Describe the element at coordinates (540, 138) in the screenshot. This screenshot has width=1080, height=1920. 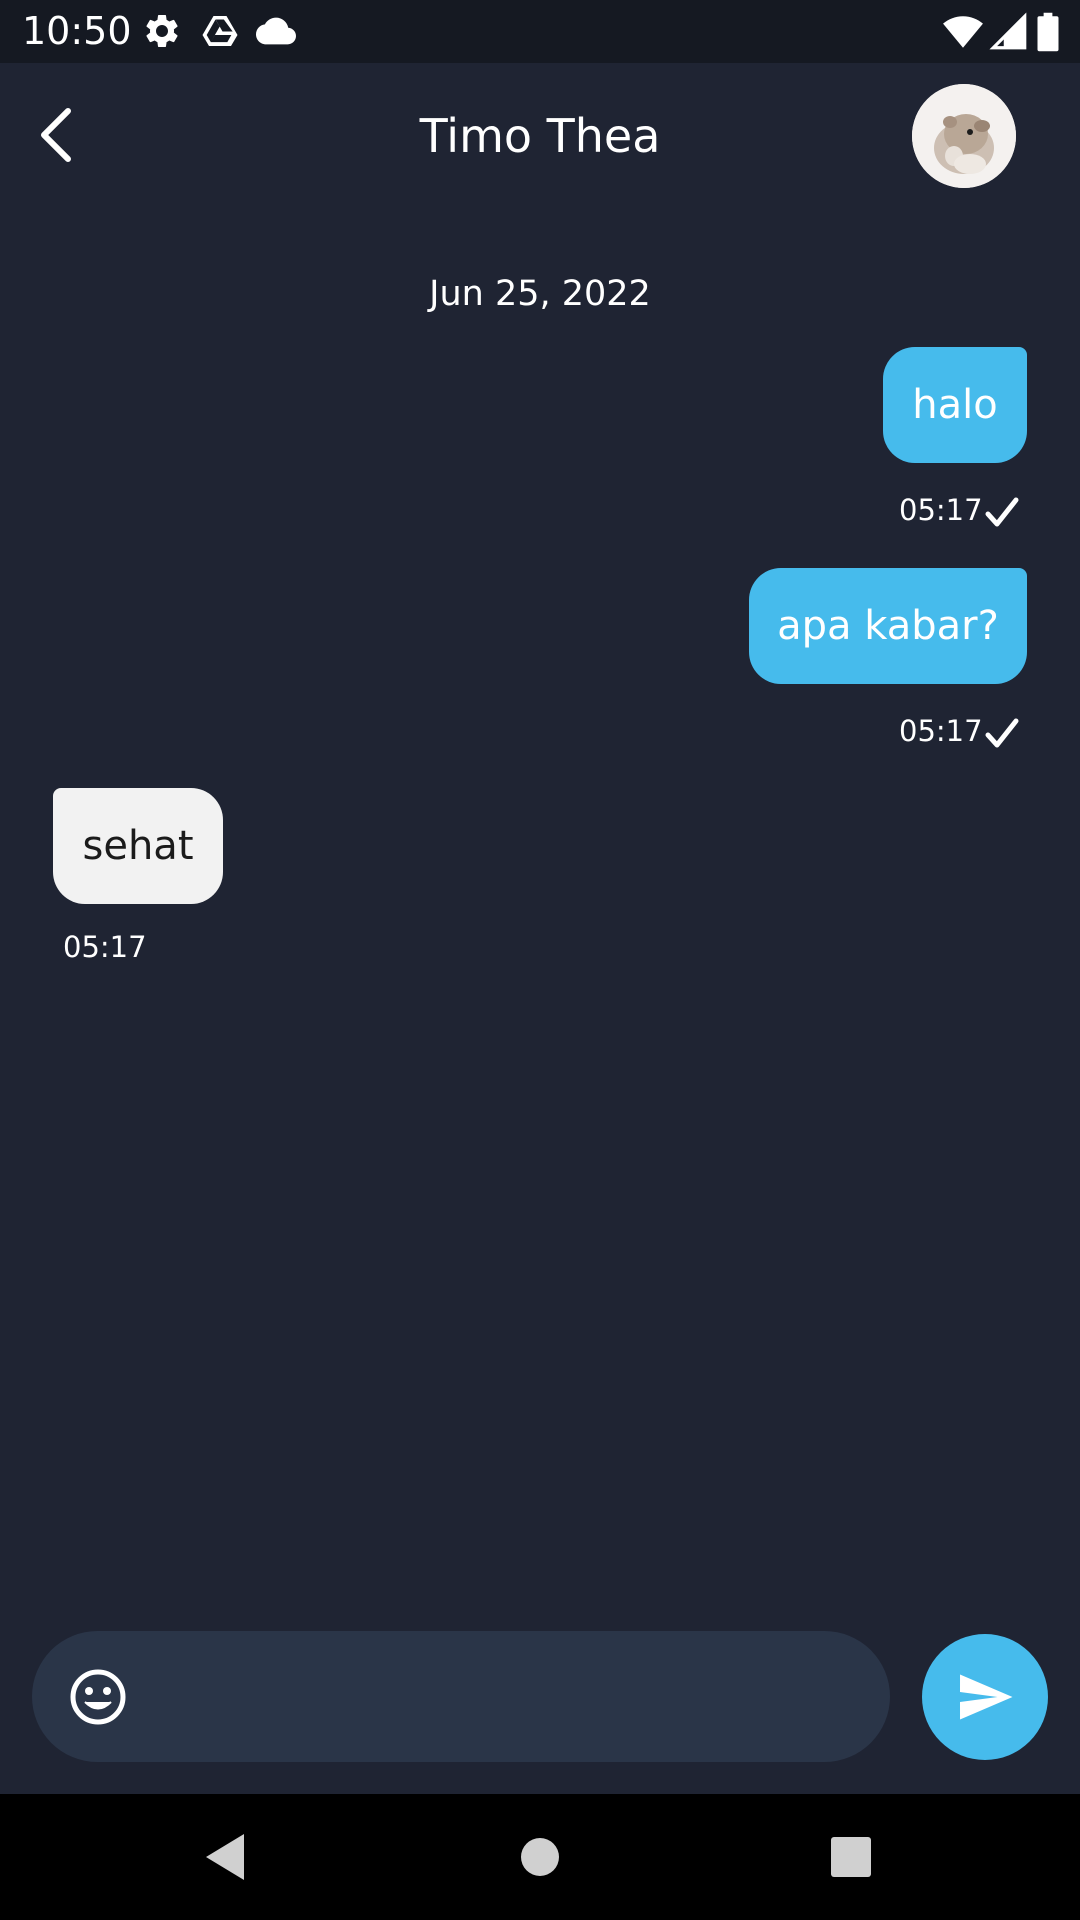
I see `chat-header: Timo Thea` at that location.